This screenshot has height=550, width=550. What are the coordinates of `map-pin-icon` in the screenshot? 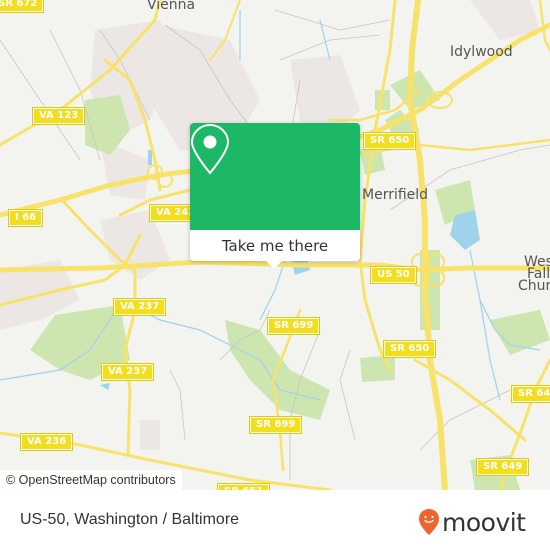 It's located at (210, 149).